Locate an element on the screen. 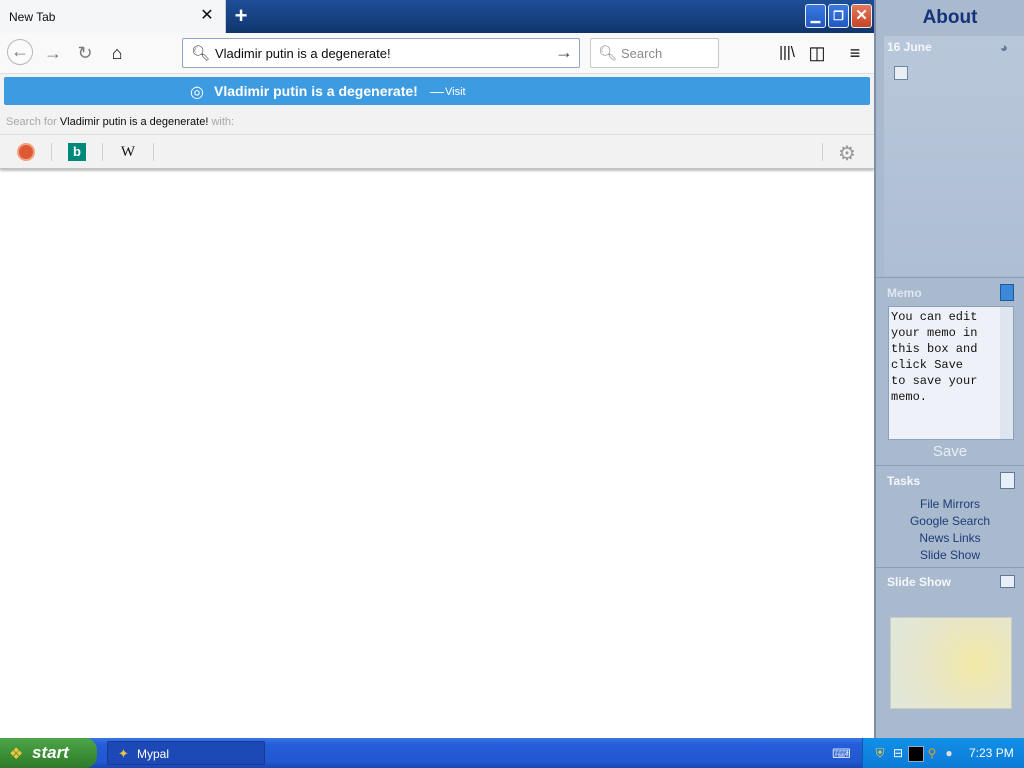  image-placeholder-icon is located at coordinates (901, 73).